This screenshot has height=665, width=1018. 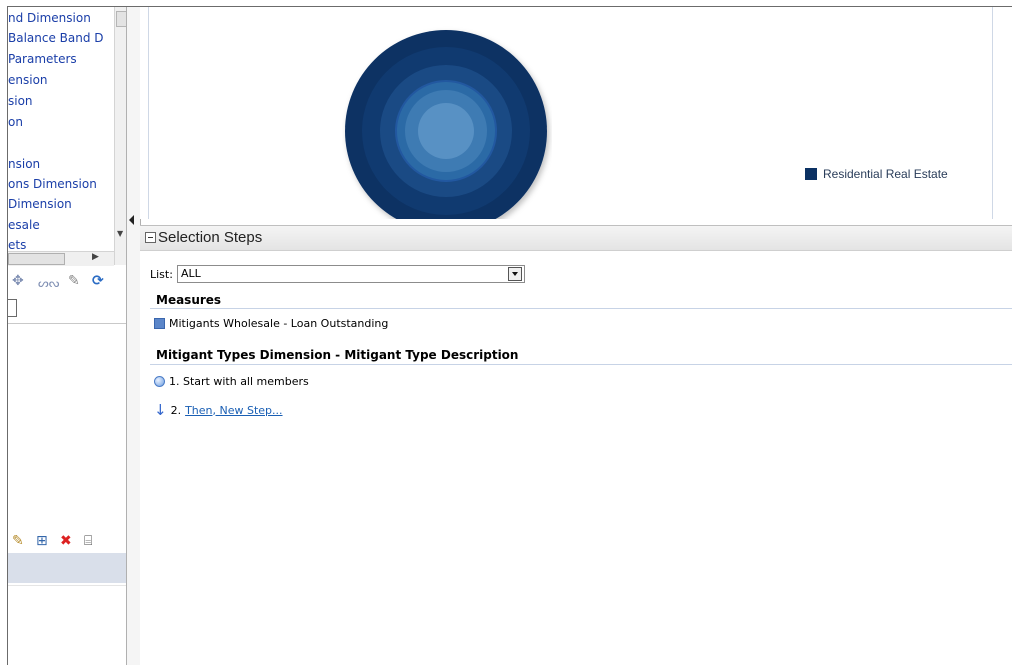 I want to click on add-member-icon: ✥, so click(x=18, y=281).